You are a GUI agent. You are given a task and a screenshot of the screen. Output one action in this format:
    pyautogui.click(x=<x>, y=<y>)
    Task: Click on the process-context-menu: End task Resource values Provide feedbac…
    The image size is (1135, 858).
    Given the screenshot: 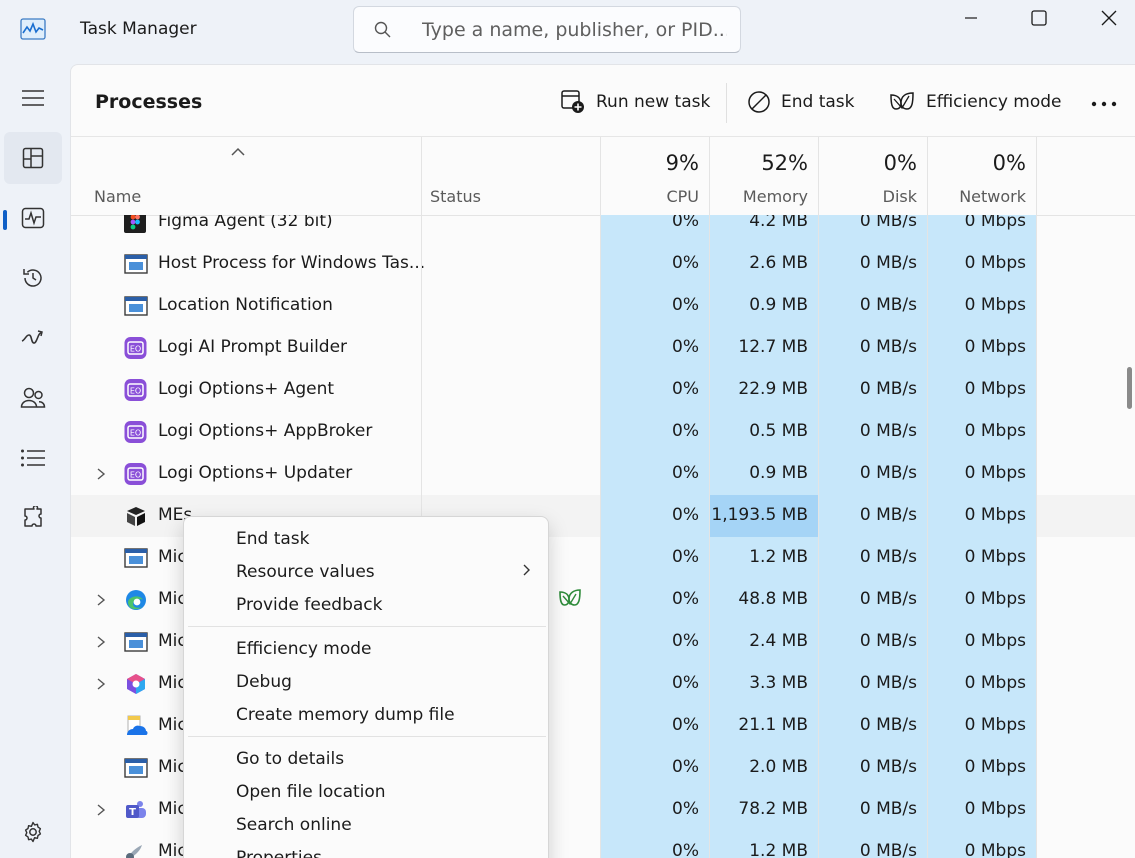 What is the action you would take?
    pyautogui.click(x=366, y=687)
    